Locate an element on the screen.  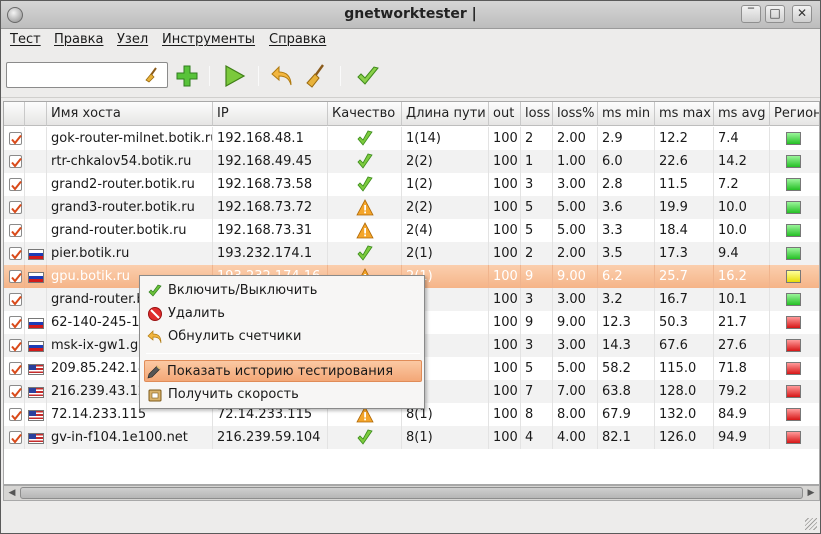
title-bar: gnetworktester | ‾ □ ✕ is located at coordinates (410, 15).